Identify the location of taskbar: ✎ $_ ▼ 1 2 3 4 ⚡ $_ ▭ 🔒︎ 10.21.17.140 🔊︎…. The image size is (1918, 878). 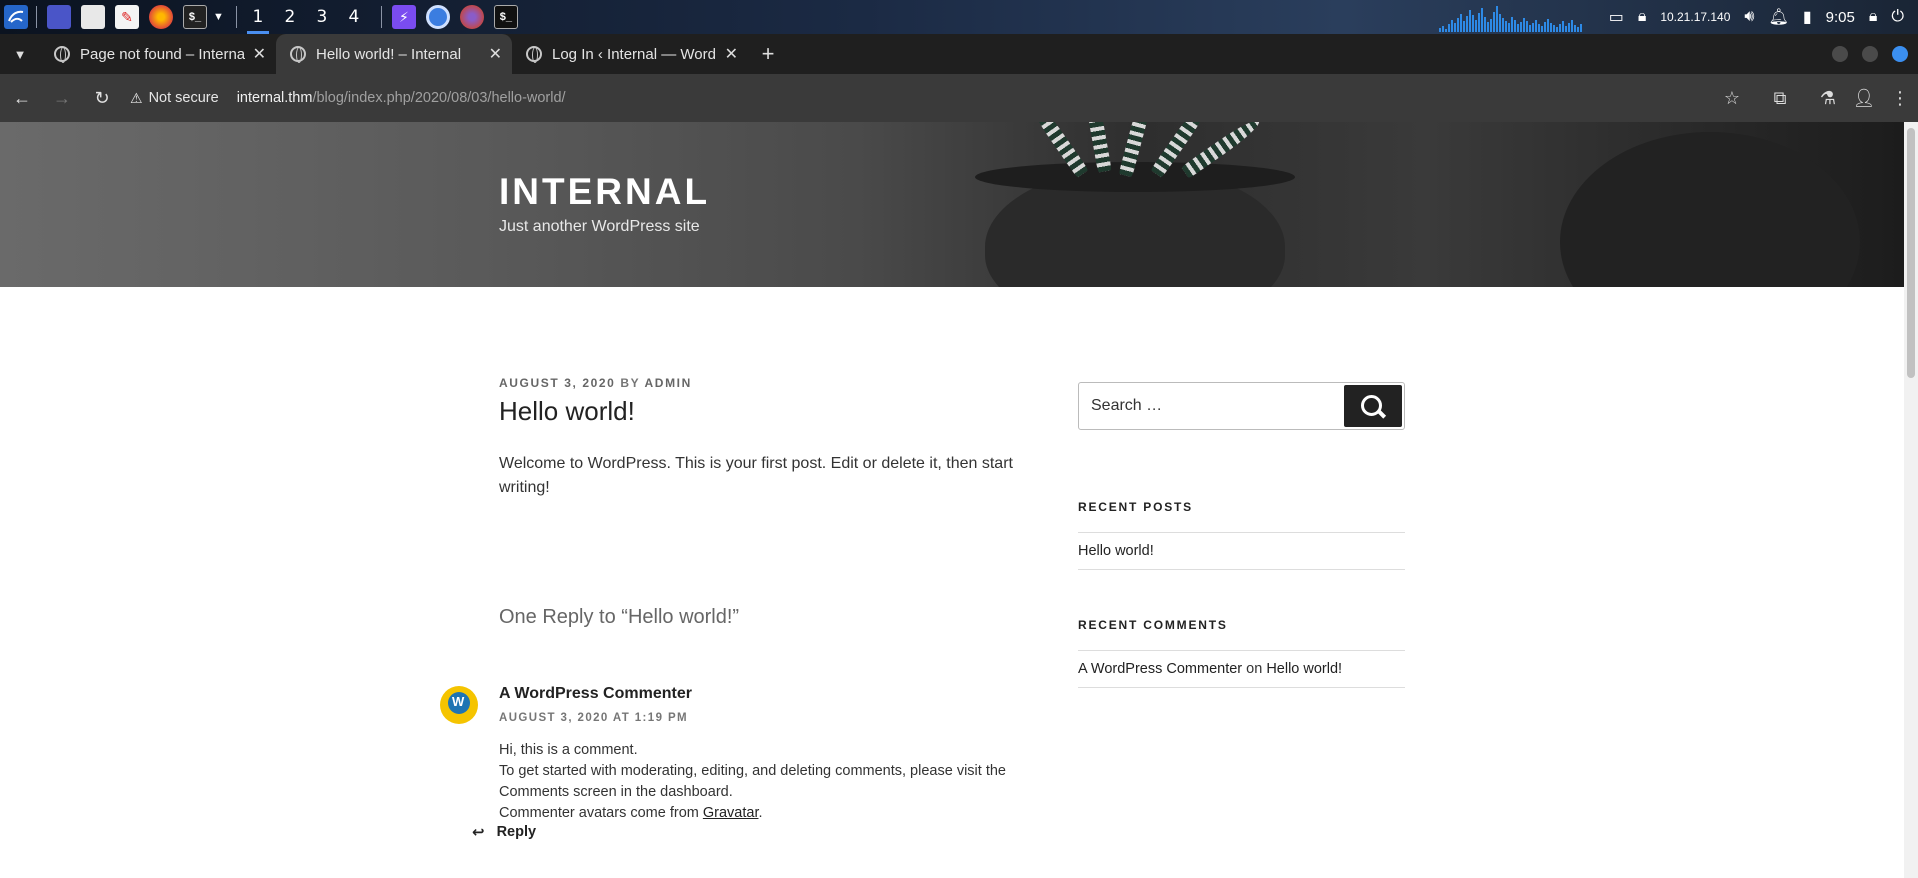
(959, 17).